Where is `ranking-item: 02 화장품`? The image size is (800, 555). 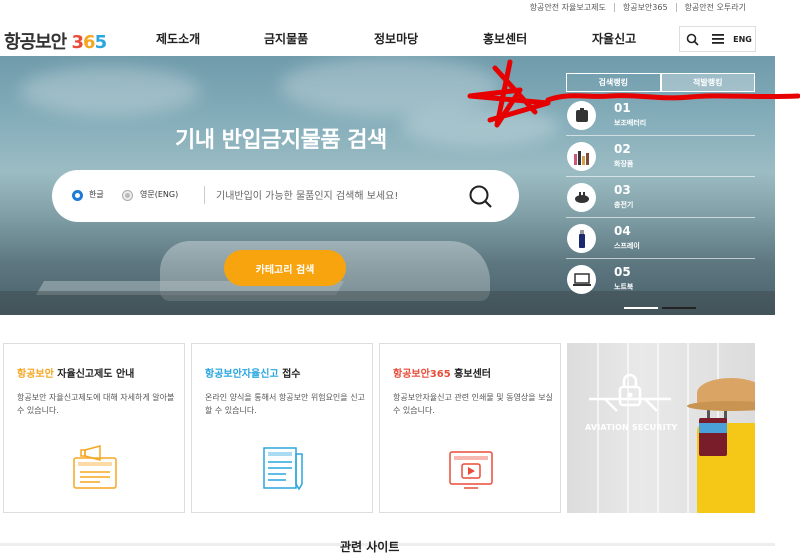 ranking-item: 02 화장품 is located at coordinates (660, 156).